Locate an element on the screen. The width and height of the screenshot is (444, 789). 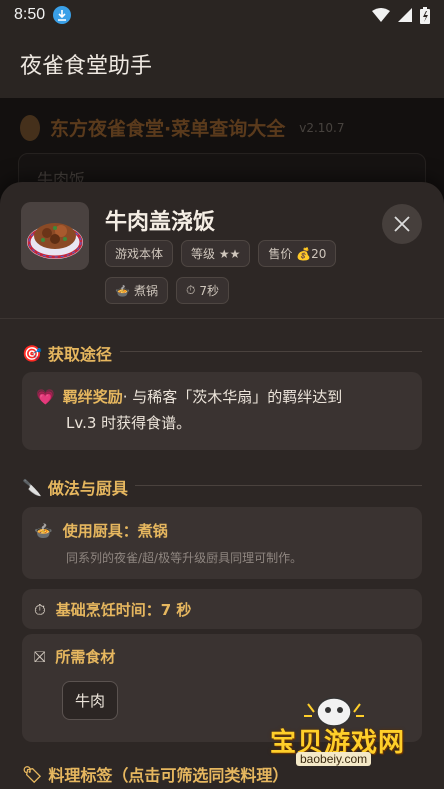
heart-icon: 💗 is located at coordinates (45, 397).